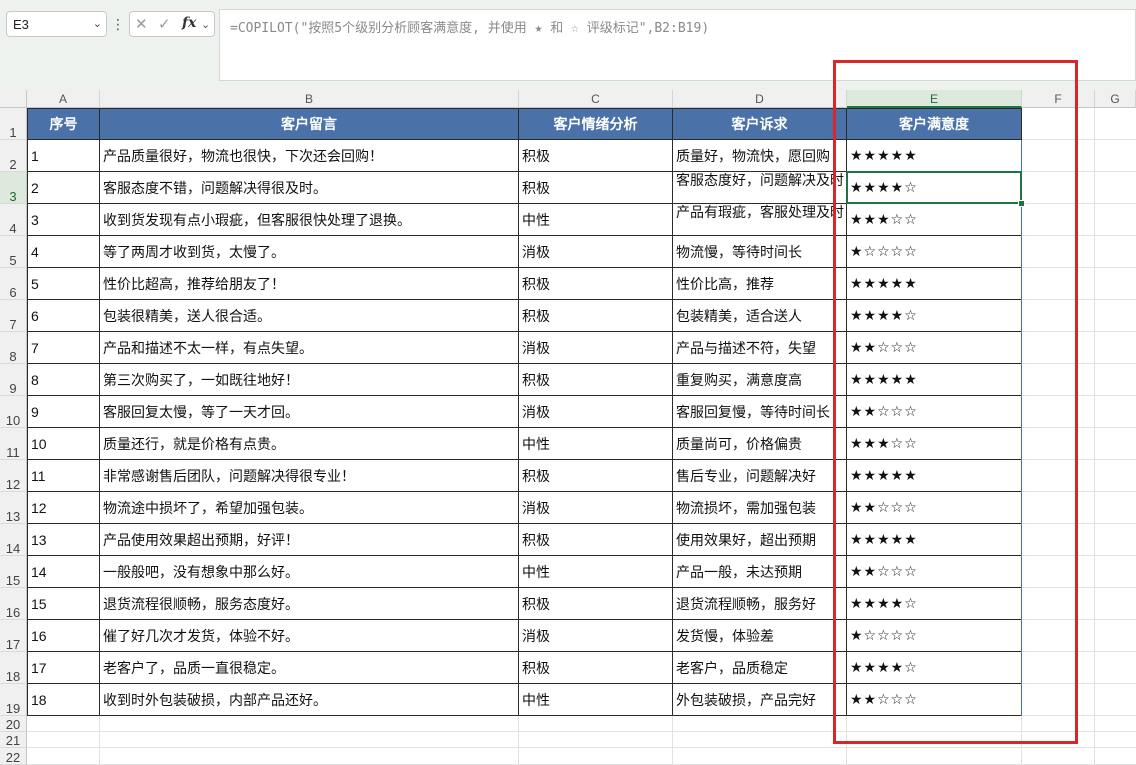 The height and width of the screenshot is (765, 1136). What do you see at coordinates (309, 380) in the screenshot?
I see `table-cell: 第三次购买了，一如既往地好！` at bounding box center [309, 380].